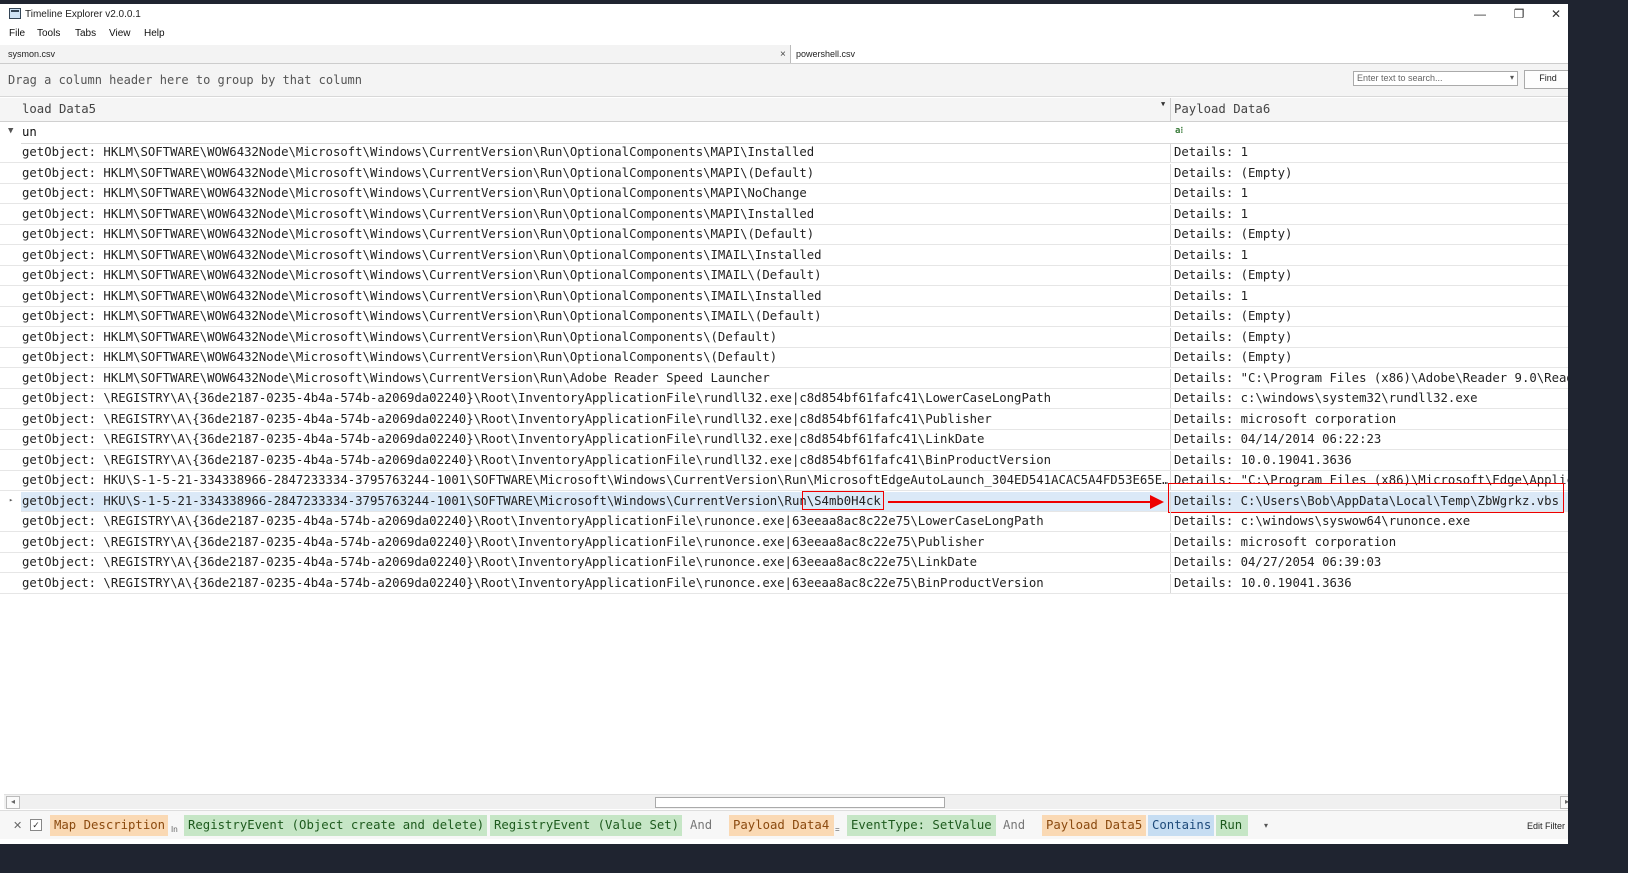 Image resolution: width=1628 pixels, height=873 pixels. Describe the element at coordinates (800, 802) in the screenshot. I see `scrollbar-thumb` at that location.